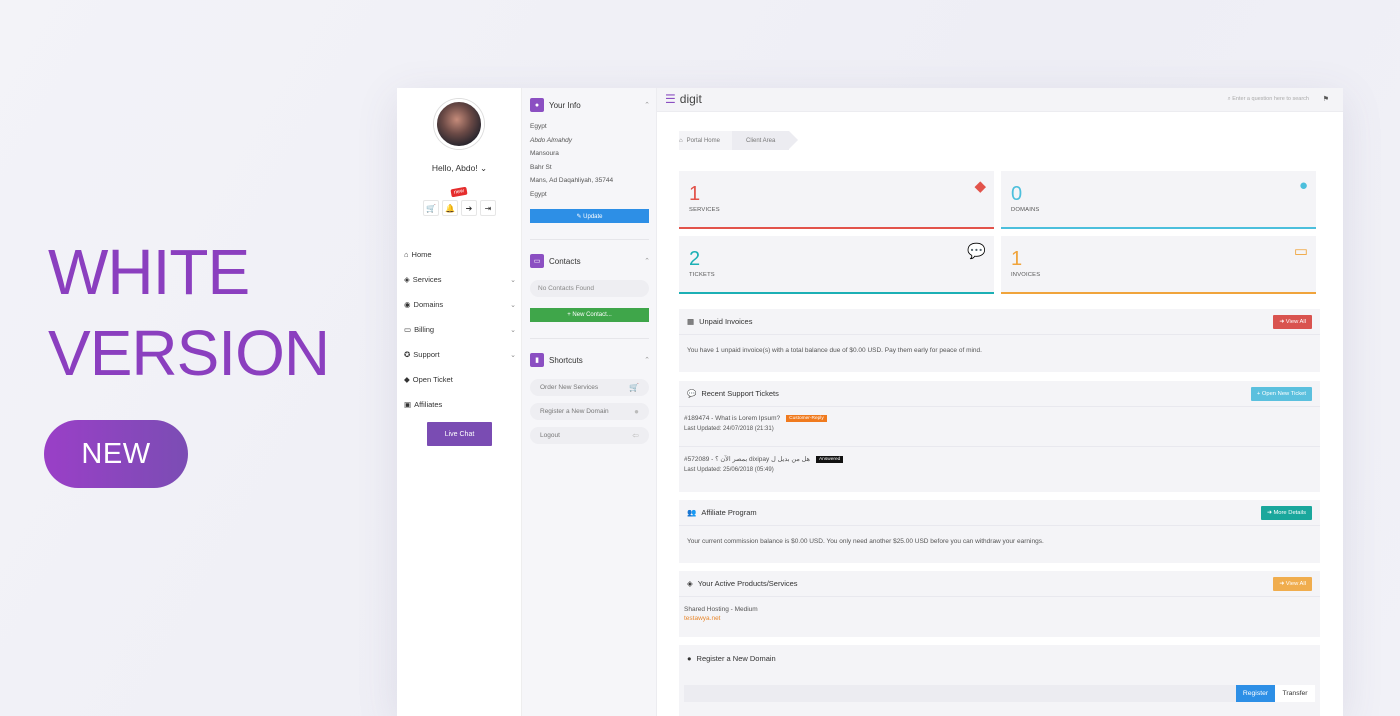 This screenshot has width=1400, height=716. What do you see at coordinates (836, 200) in the screenshot?
I see `stat-services: 1 SERVICES ◆` at bounding box center [836, 200].